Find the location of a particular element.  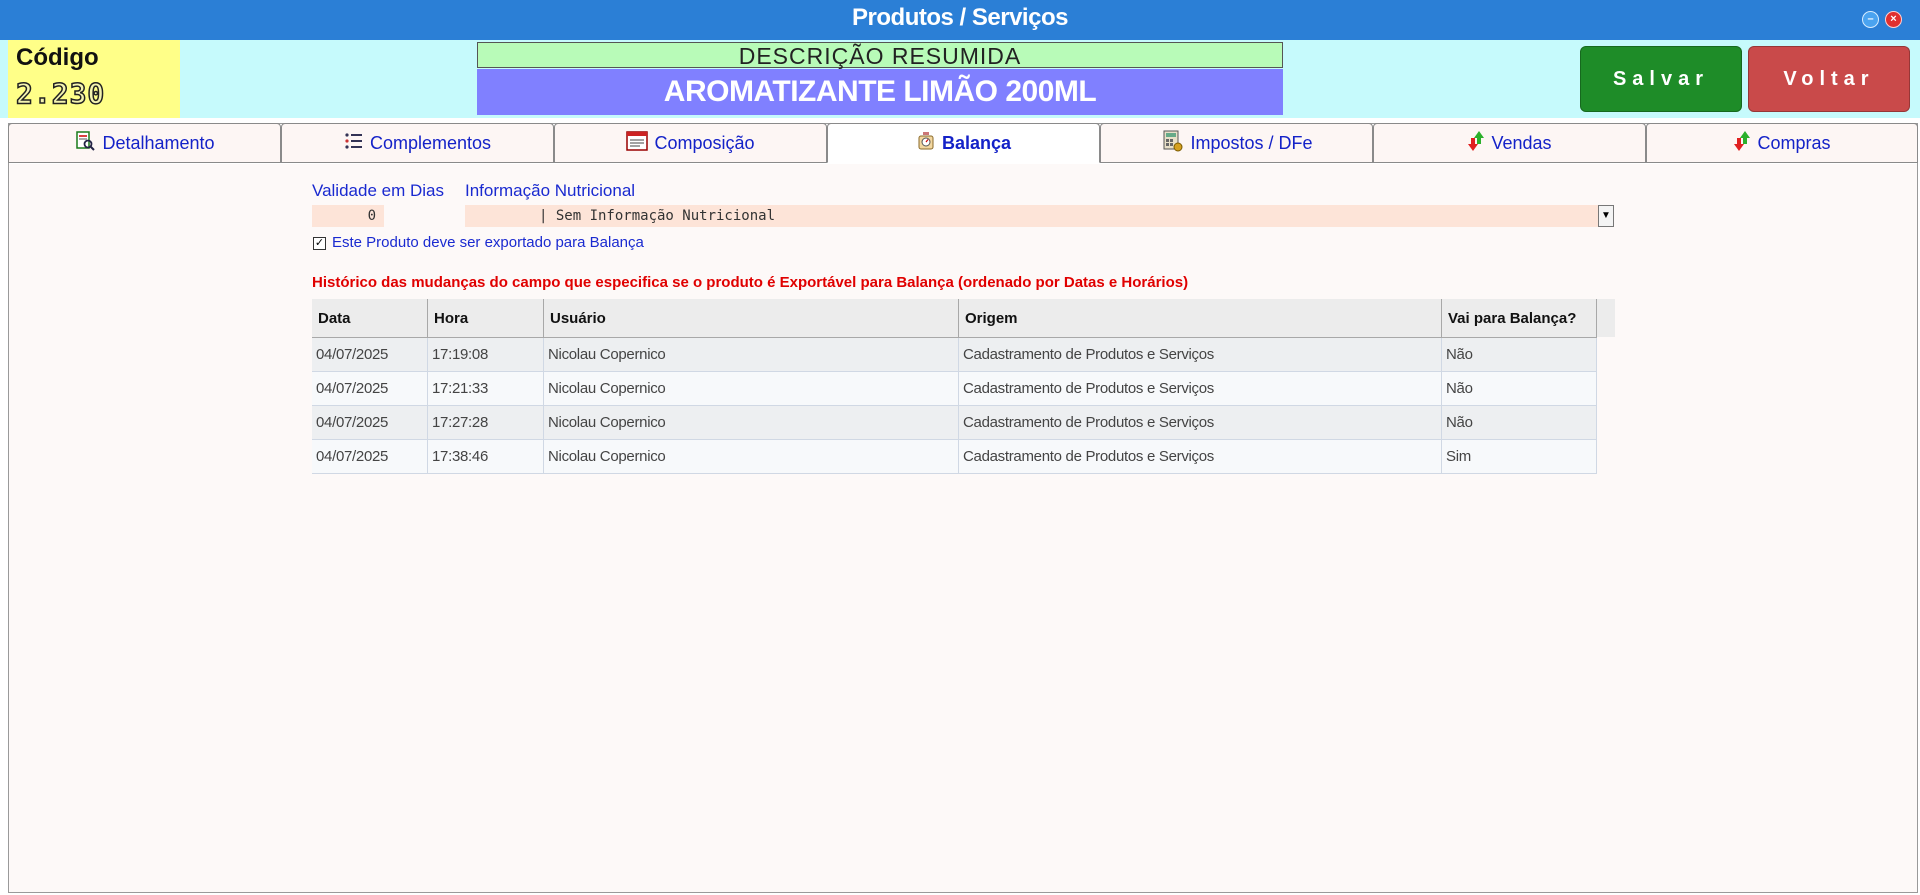

cell-hora: 17:38:46 is located at coordinates (485, 456).